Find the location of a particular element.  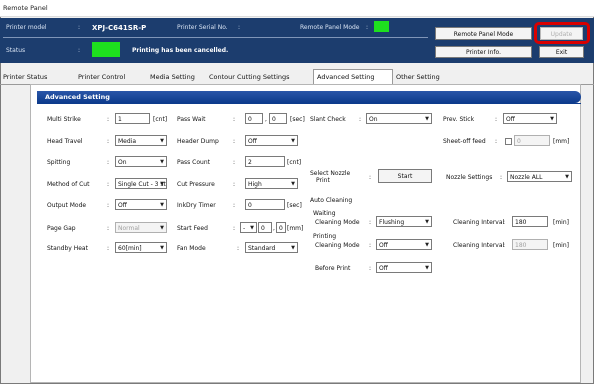

tab-contour-cutting-settings: Contour Cutting Settings is located at coordinates (249, 77).